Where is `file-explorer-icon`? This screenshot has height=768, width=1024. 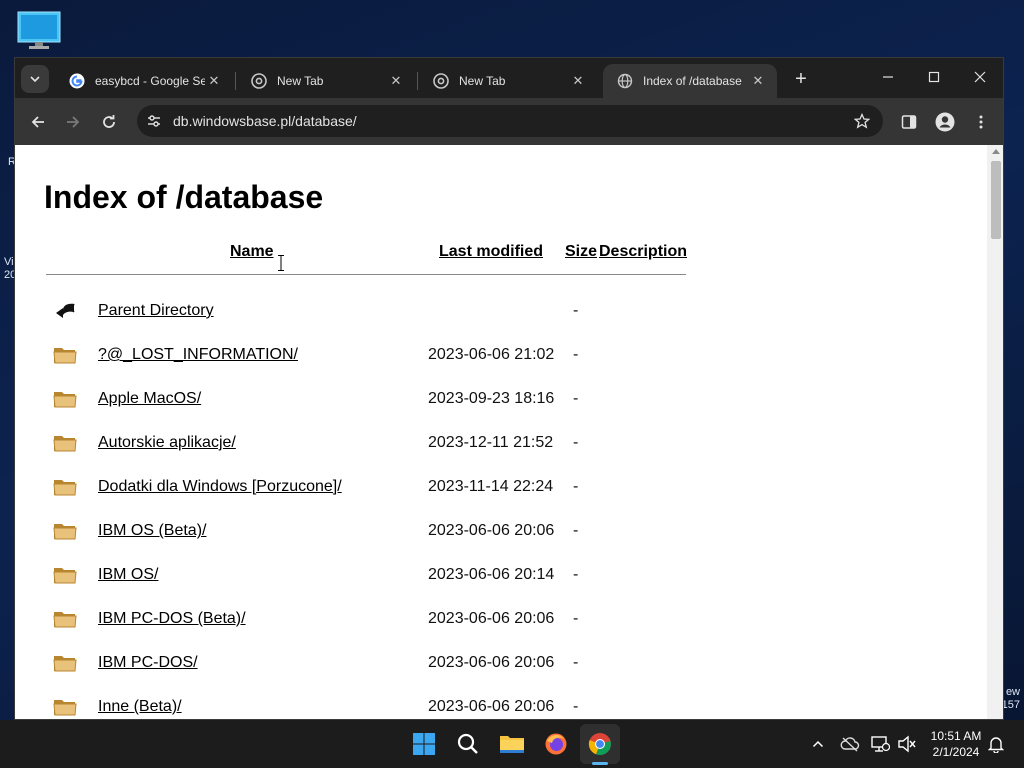 file-explorer-icon is located at coordinates (512, 744).